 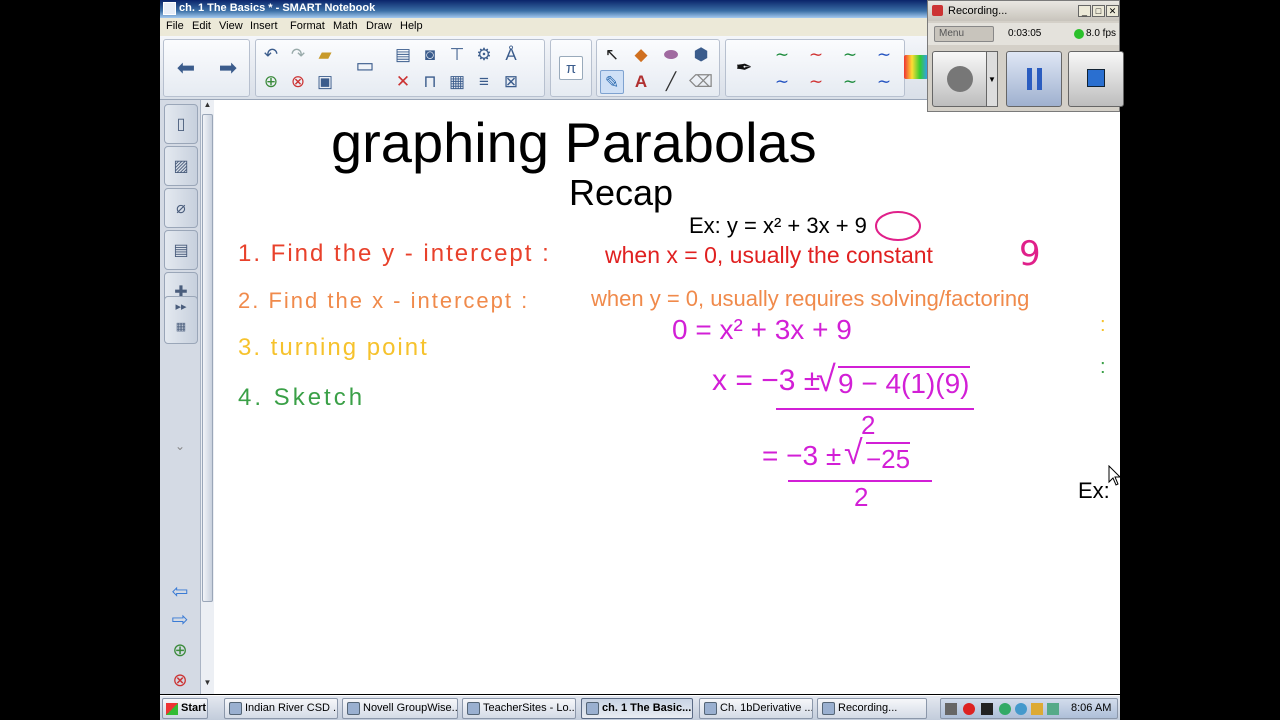 I want to click on pens-icon: ✎, so click(x=612, y=82).